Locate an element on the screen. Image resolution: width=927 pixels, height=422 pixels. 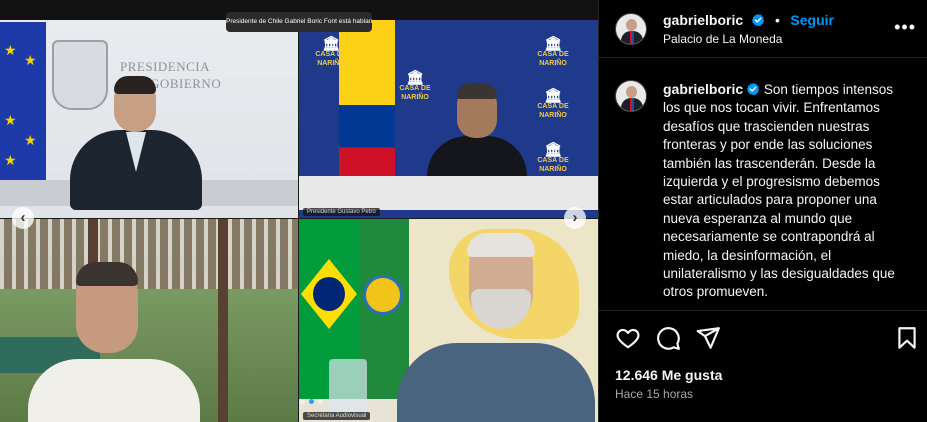
share-button is located at coordinates (708, 338).